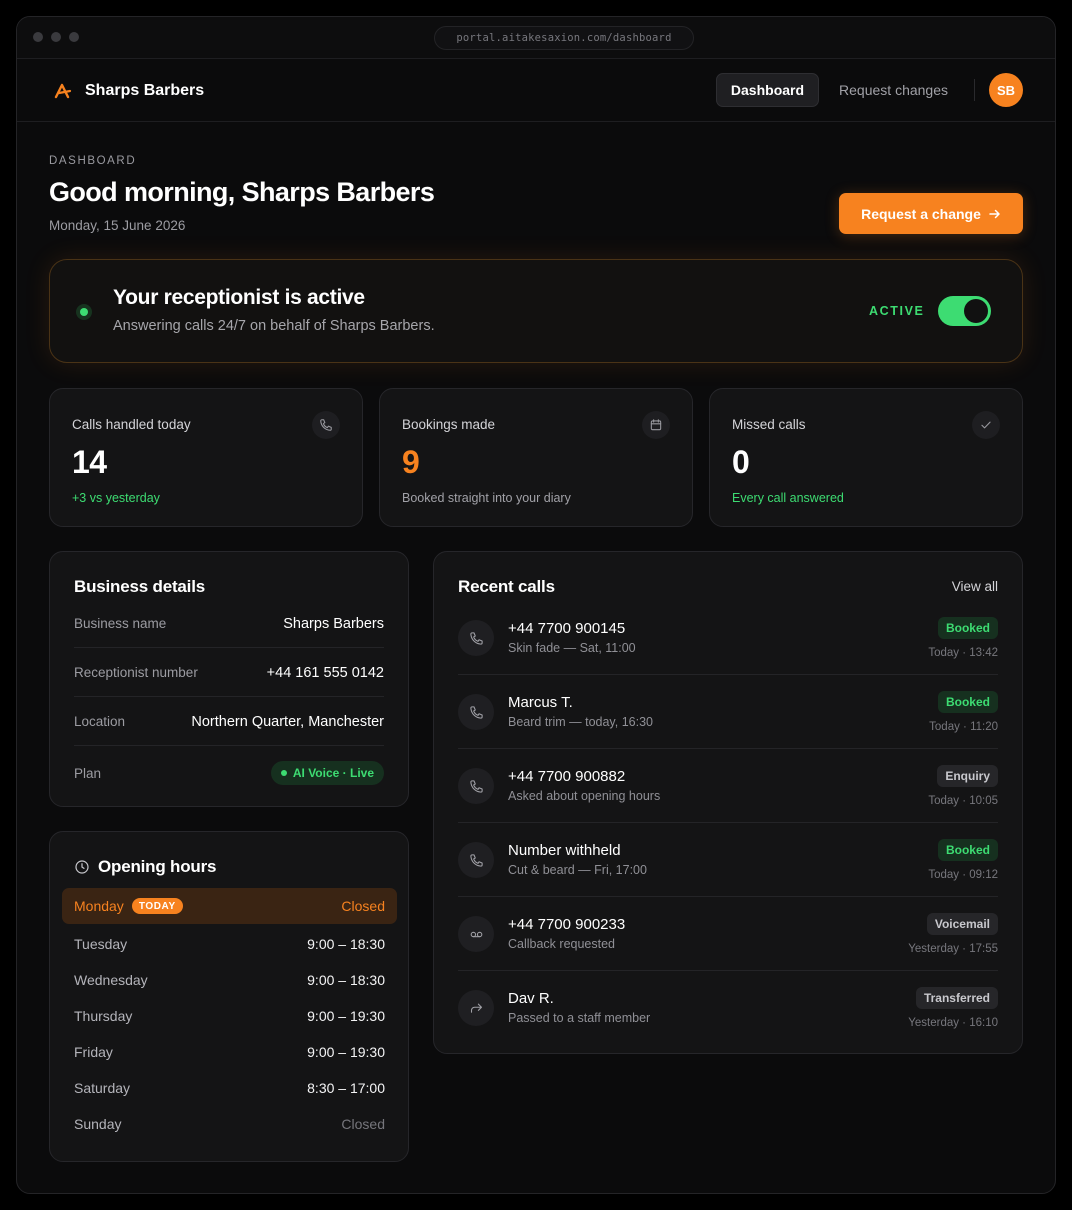 The height and width of the screenshot is (1210, 1072). What do you see at coordinates (229, 980) in the screenshot?
I see `hours-row-wednesday: Wednesday 9:00 – 18:30` at bounding box center [229, 980].